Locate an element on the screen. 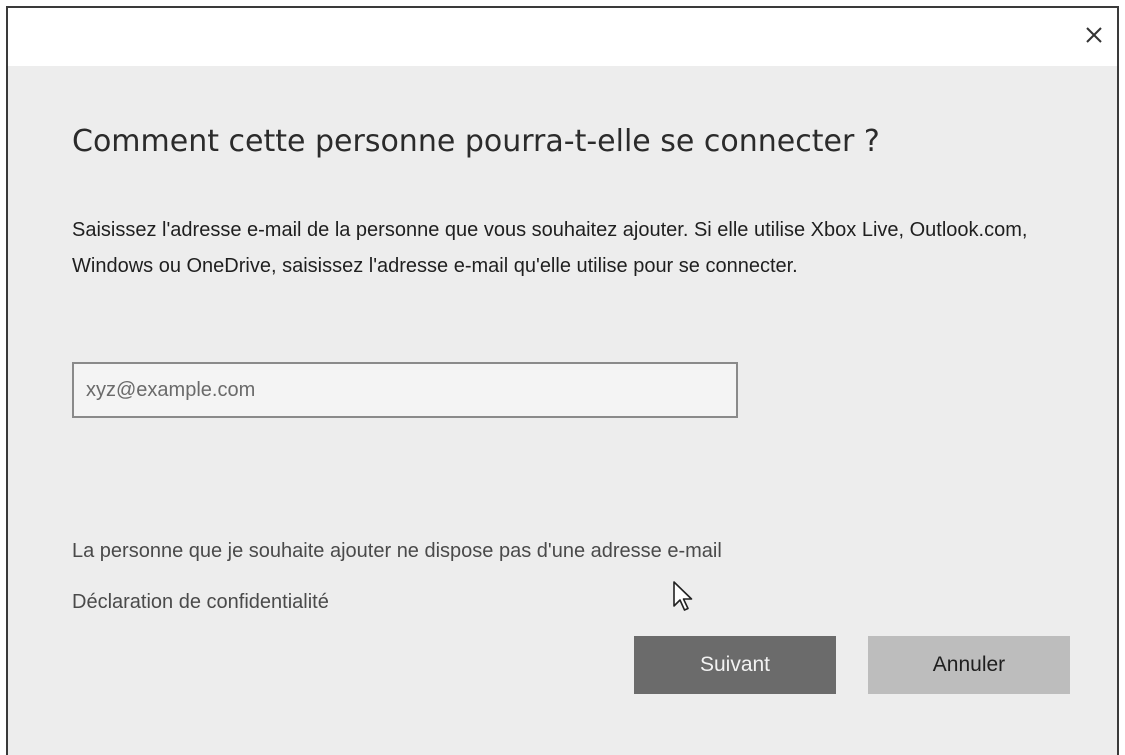 Image resolution: width=1125 pixels, height=755 pixels. next-button: Suivant is located at coordinates (735, 665).